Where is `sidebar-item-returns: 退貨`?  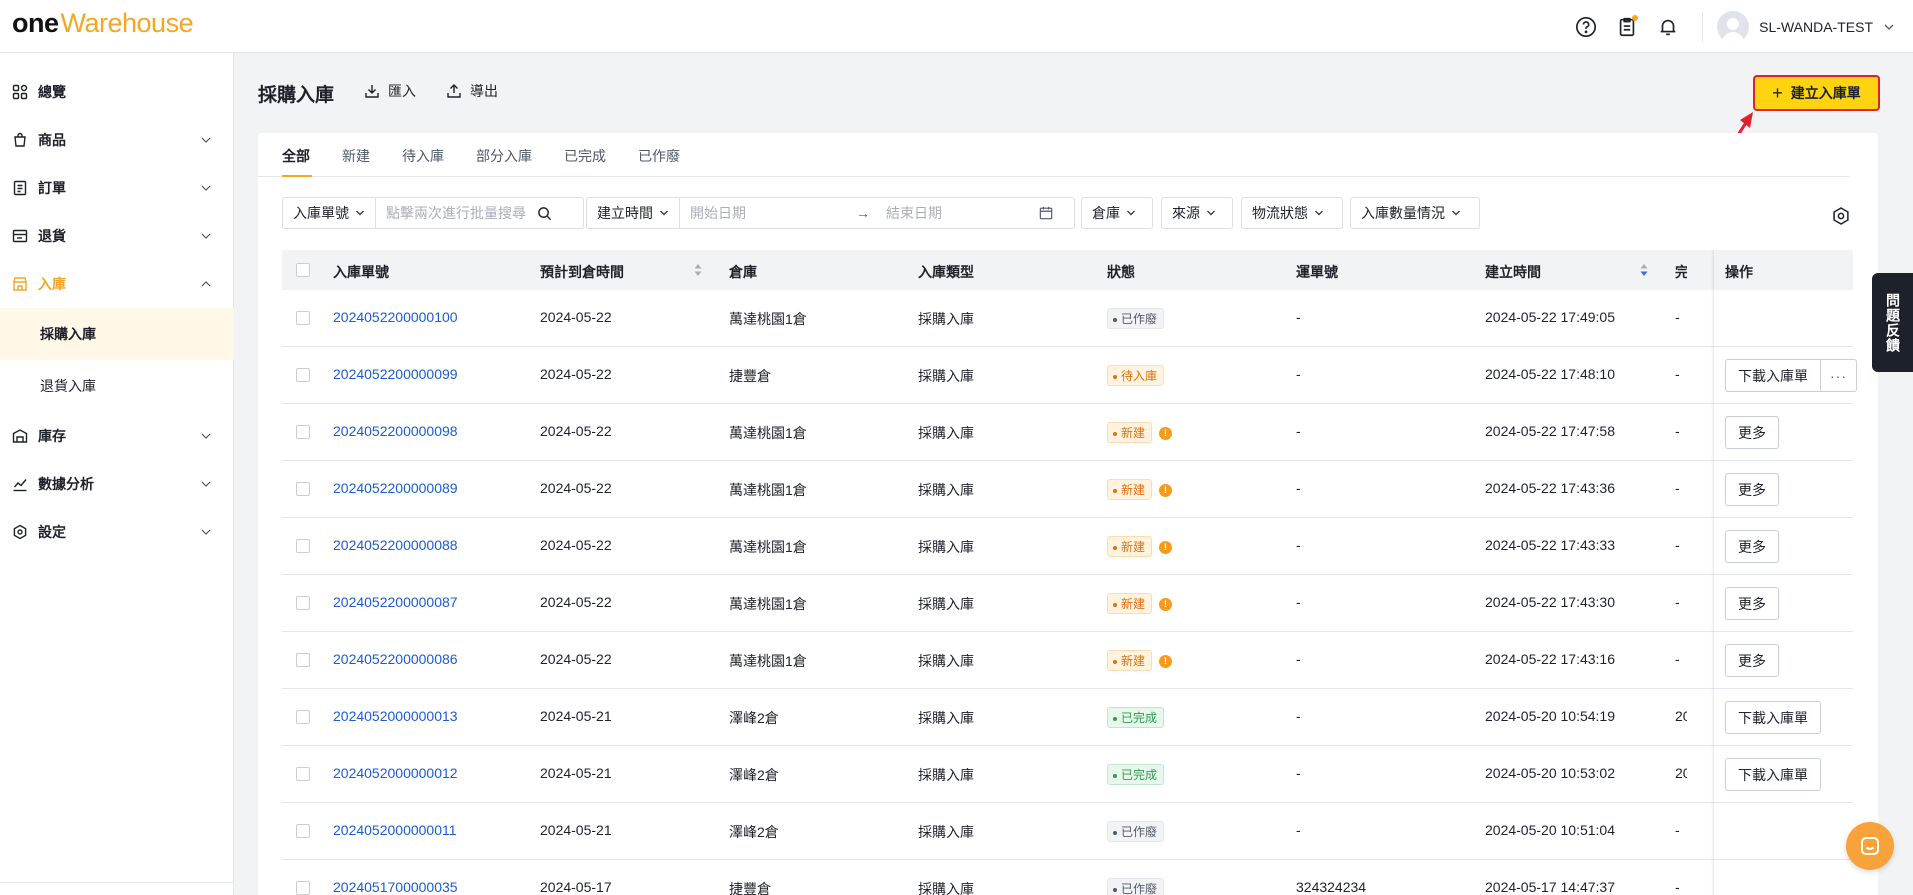
sidebar-item-returns: 退貨 is located at coordinates (117, 236).